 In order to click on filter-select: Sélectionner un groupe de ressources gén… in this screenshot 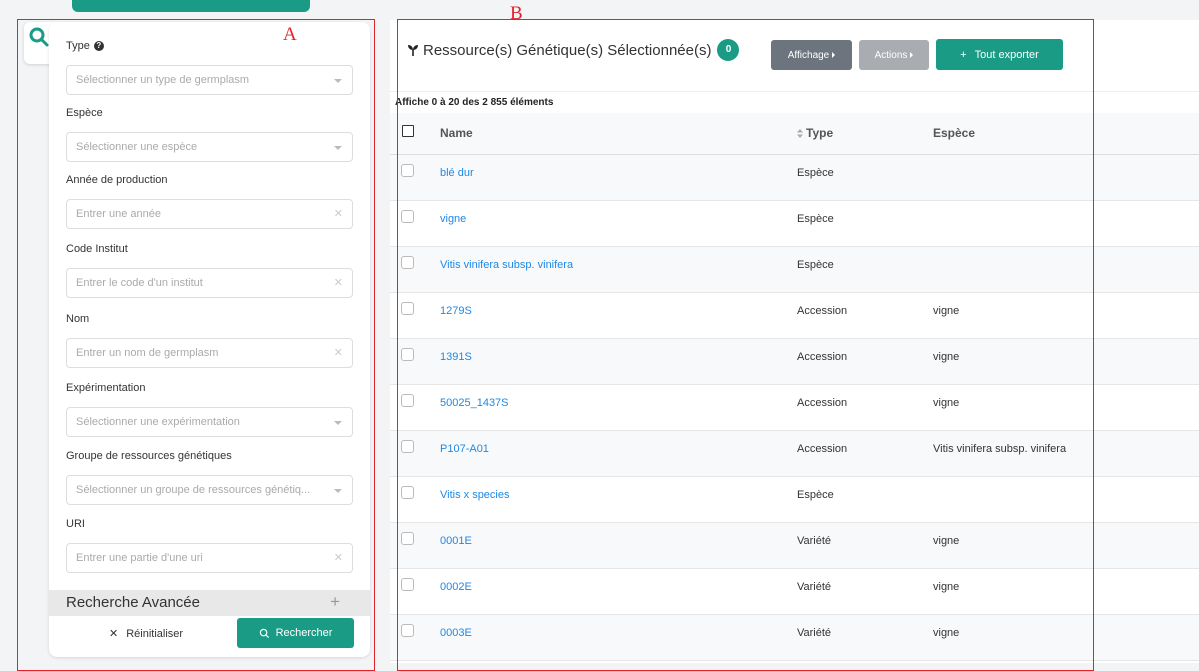, I will do `click(209, 490)`.